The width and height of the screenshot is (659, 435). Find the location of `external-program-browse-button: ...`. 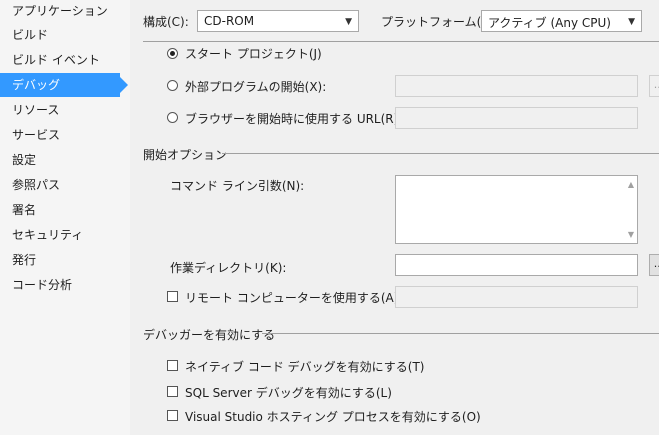

external-program-browse-button: ... is located at coordinates (654, 86).